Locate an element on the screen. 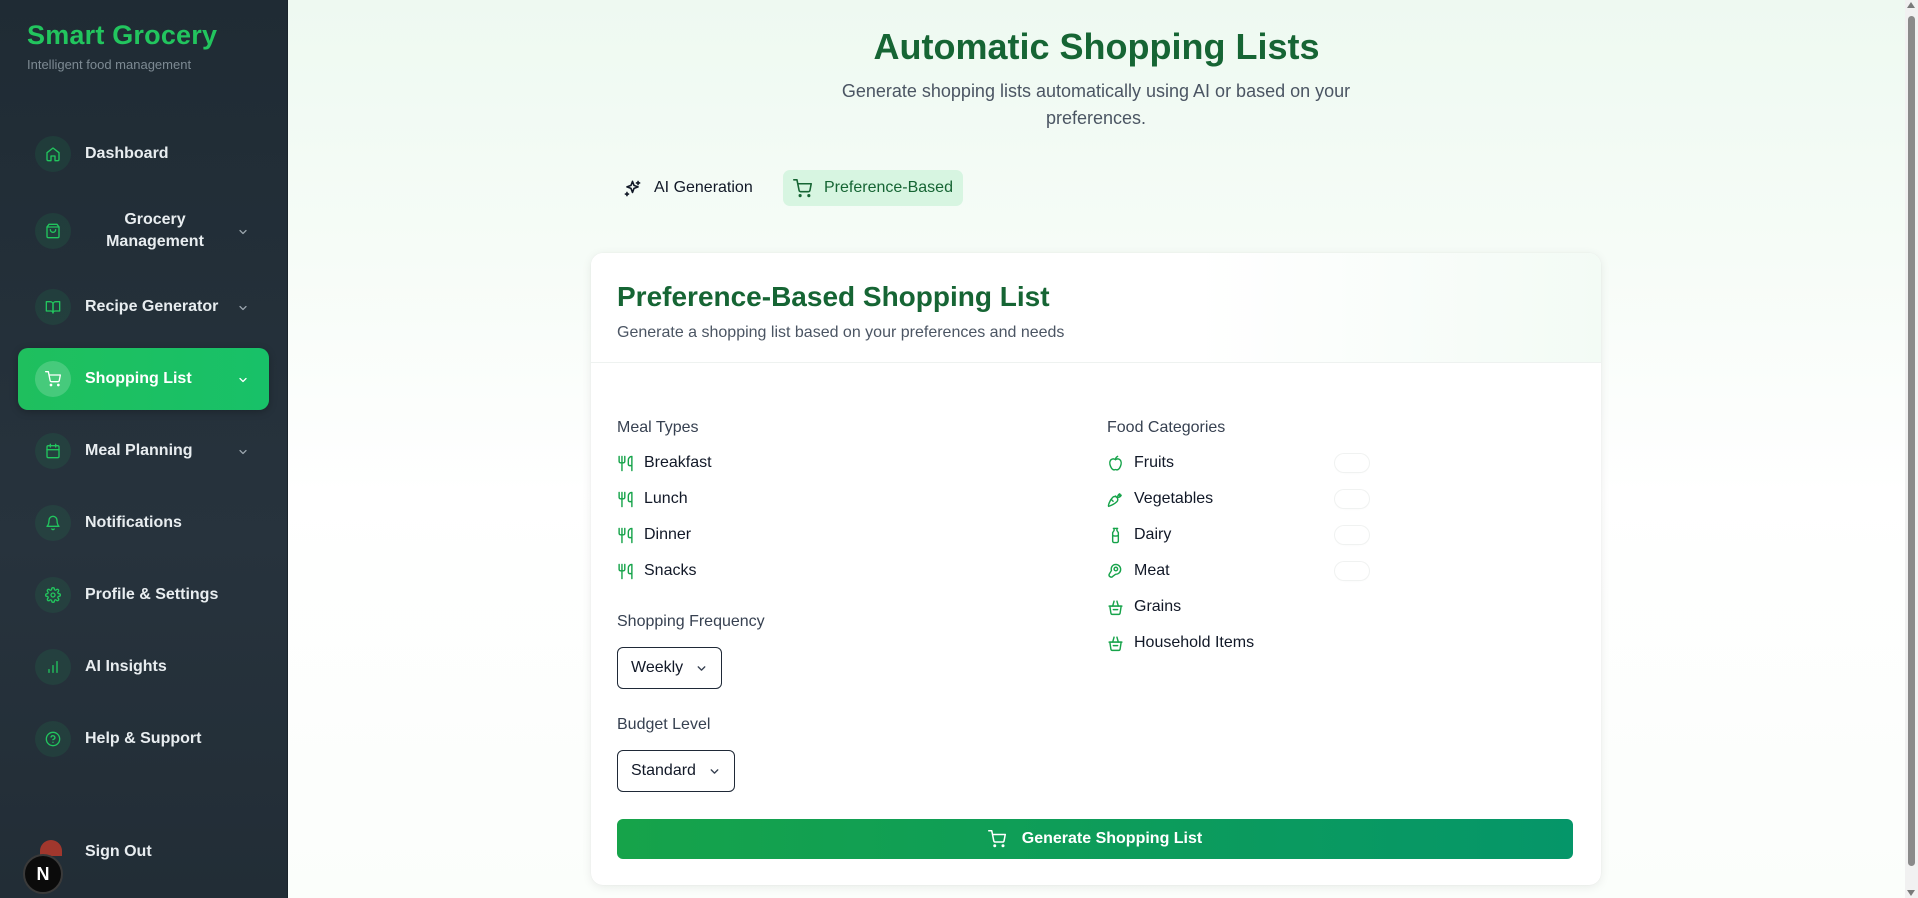  sidebar-item-shopping-list: Shopping List is located at coordinates (143, 379).